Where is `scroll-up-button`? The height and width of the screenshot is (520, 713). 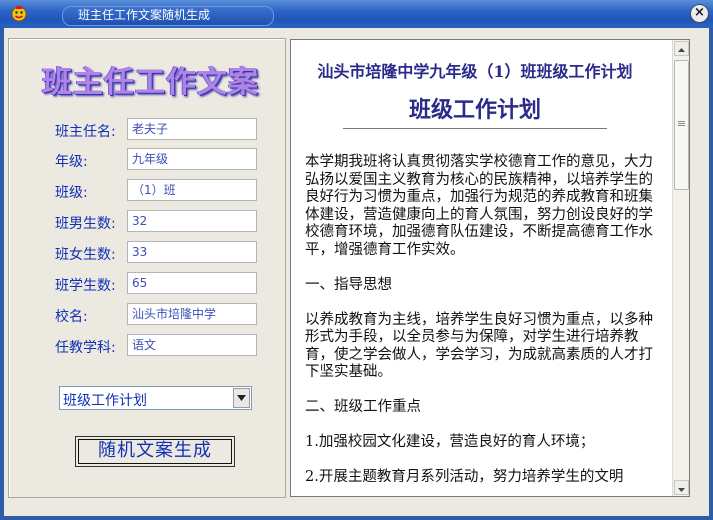
scroll-up-button is located at coordinates (681, 48).